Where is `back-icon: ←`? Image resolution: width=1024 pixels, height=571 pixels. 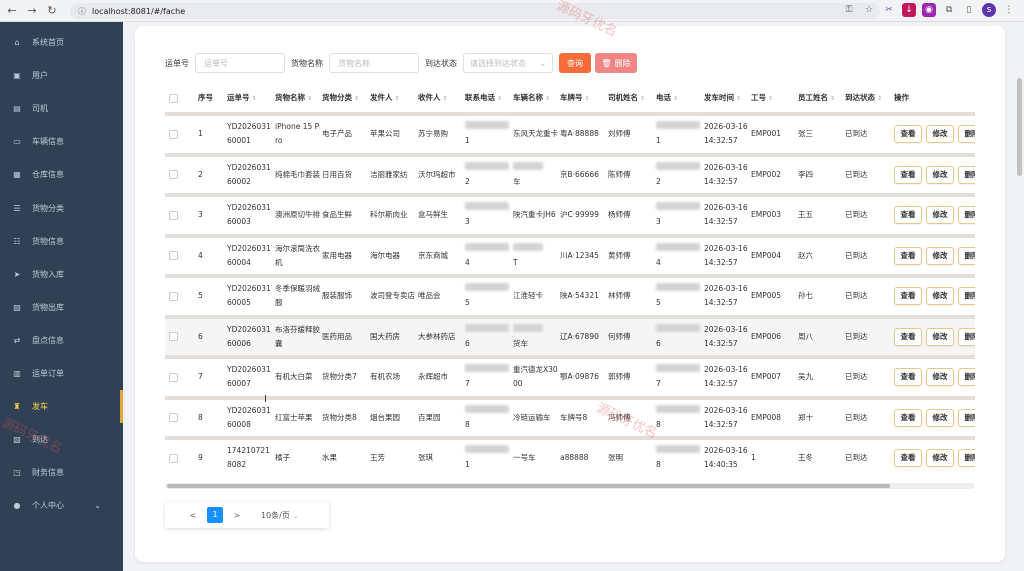 back-icon: ← is located at coordinates (12, 11).